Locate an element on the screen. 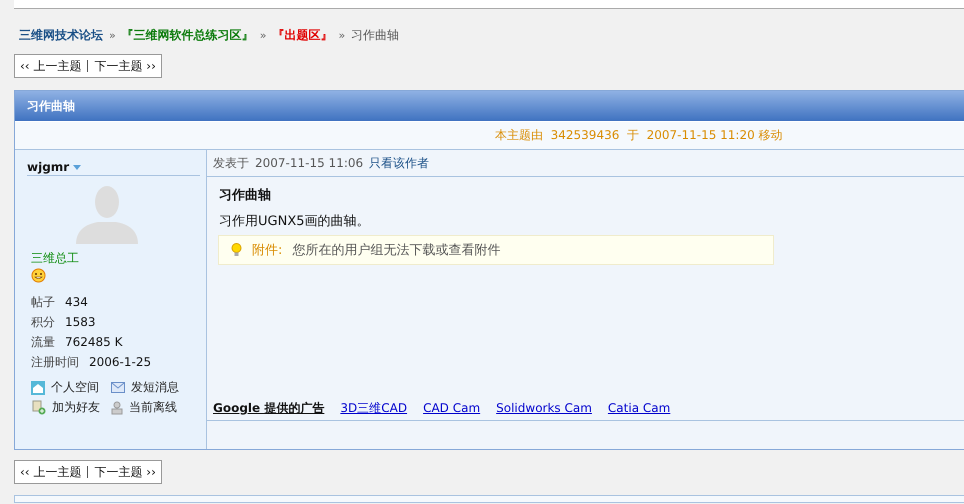  attachment-text: 您所在的用户组无法下载或查看附件 is located at coordinates (396, 250).